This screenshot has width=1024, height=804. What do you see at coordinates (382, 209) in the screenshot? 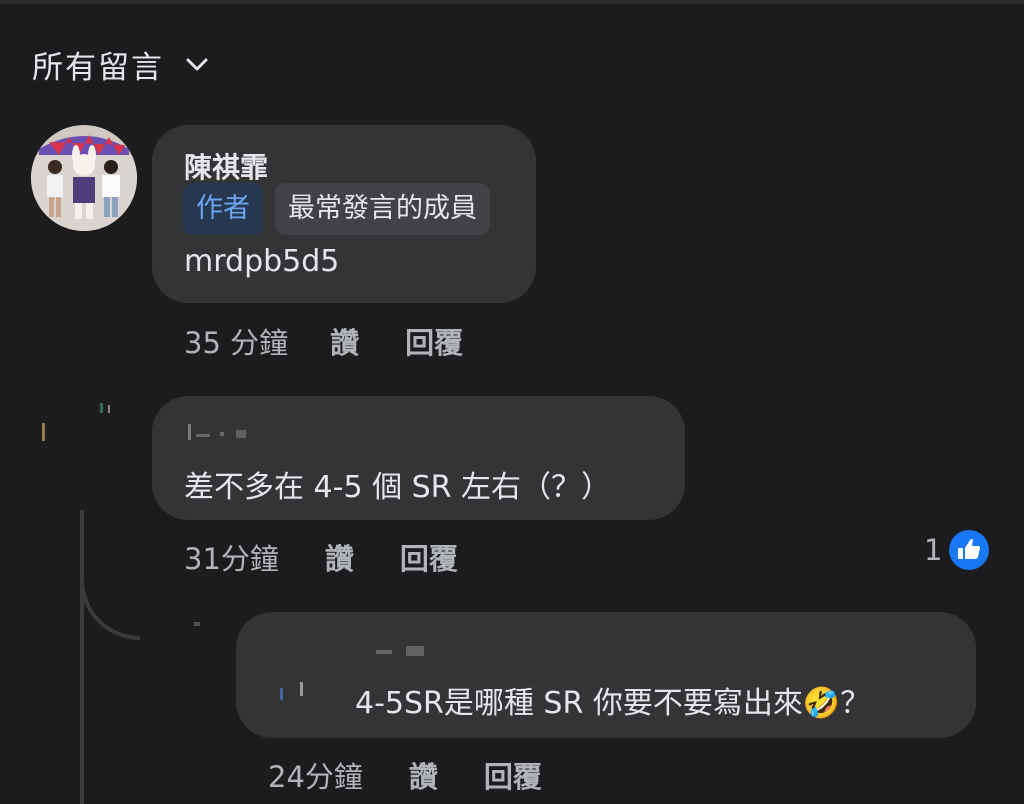
I see `top-contributor-badge: 最常發言的成員` at bounding box center [382, 209].